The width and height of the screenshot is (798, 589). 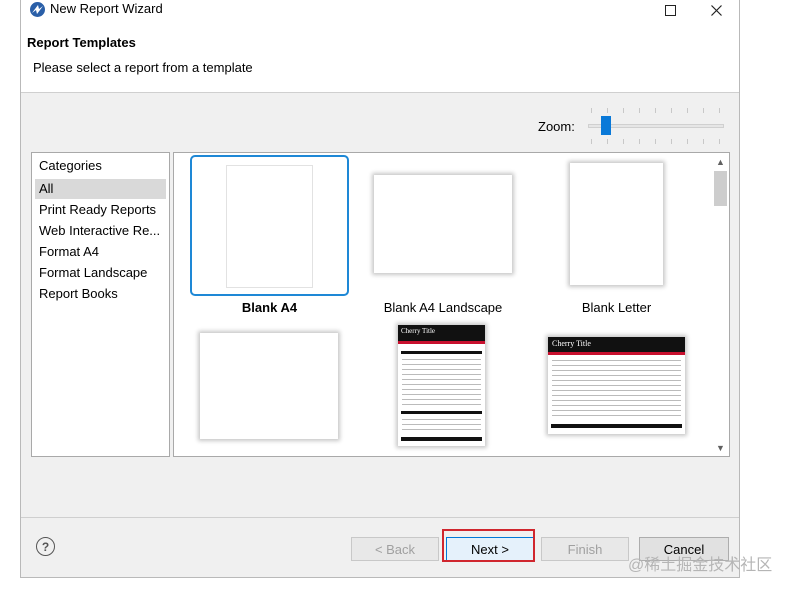 I want to click on category-item-report-books: Report Books, so click(x=100, y=294).